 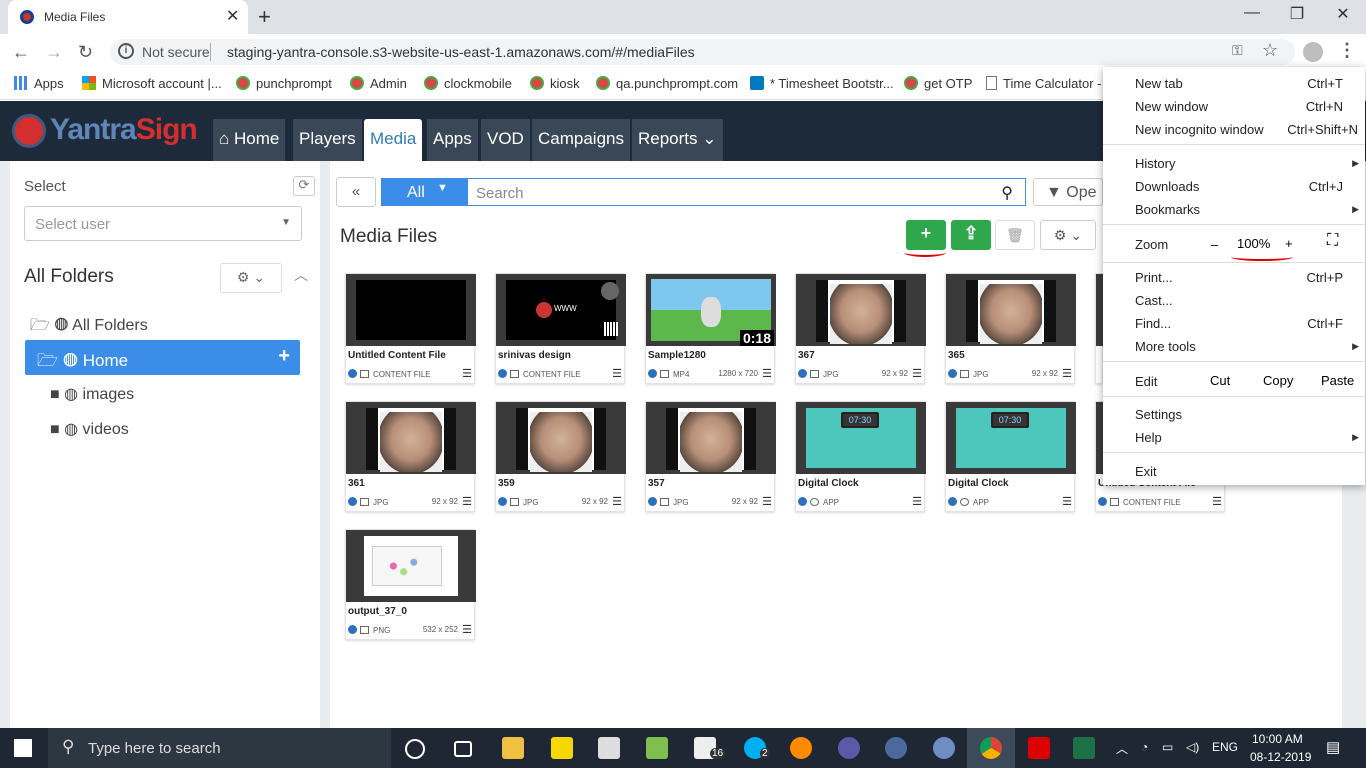 I want to click on key-icon: ⚿, so click(x=1237, y=50).